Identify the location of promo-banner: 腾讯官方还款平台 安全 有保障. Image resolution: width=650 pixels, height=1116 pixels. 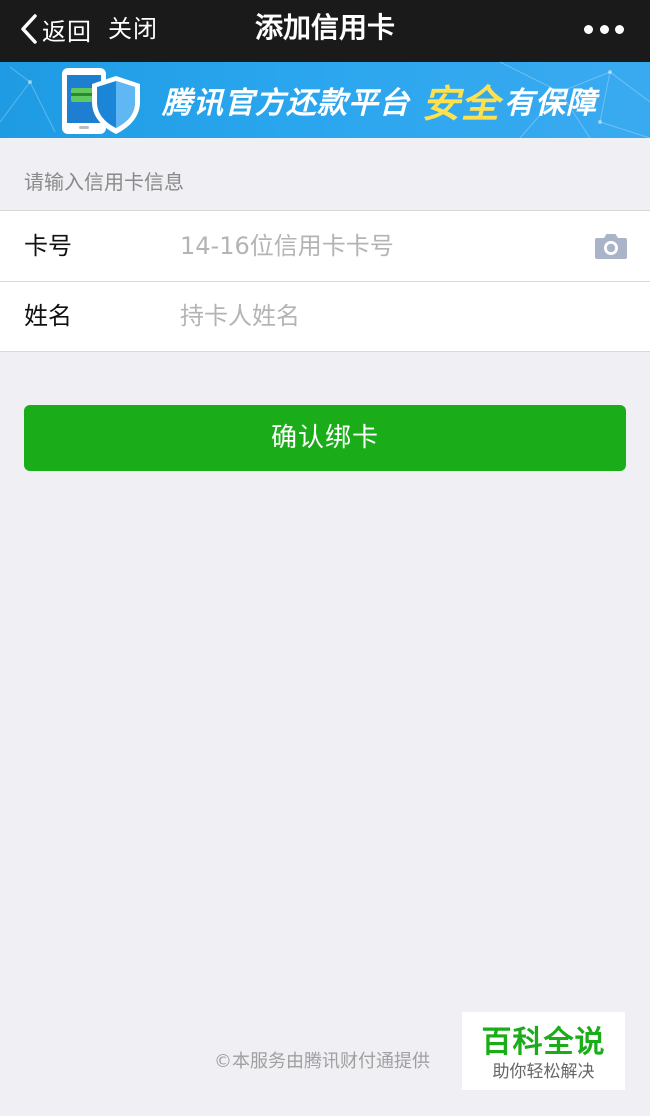
(325, 100).